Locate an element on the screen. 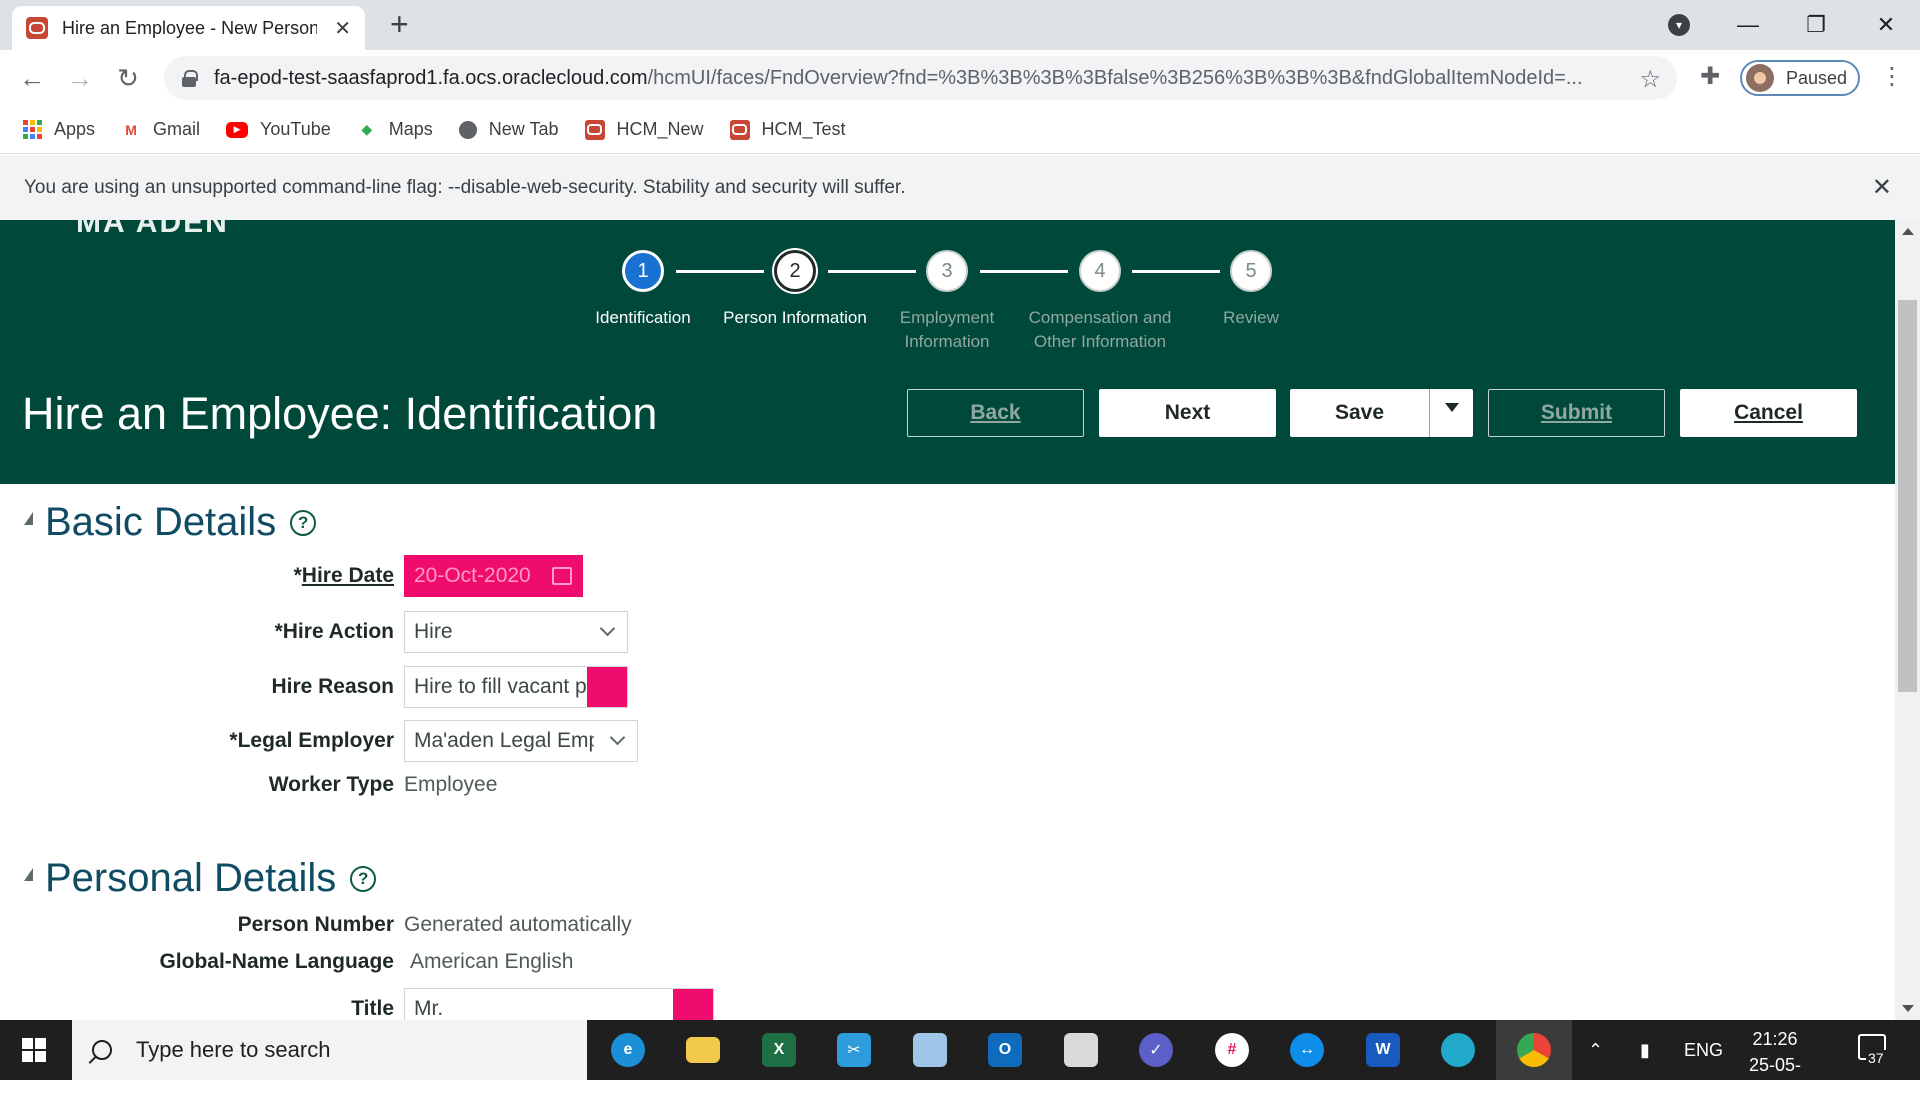 The image size is (1920, 1104). profile-button: Paused is located at coordinates (1800, 78).